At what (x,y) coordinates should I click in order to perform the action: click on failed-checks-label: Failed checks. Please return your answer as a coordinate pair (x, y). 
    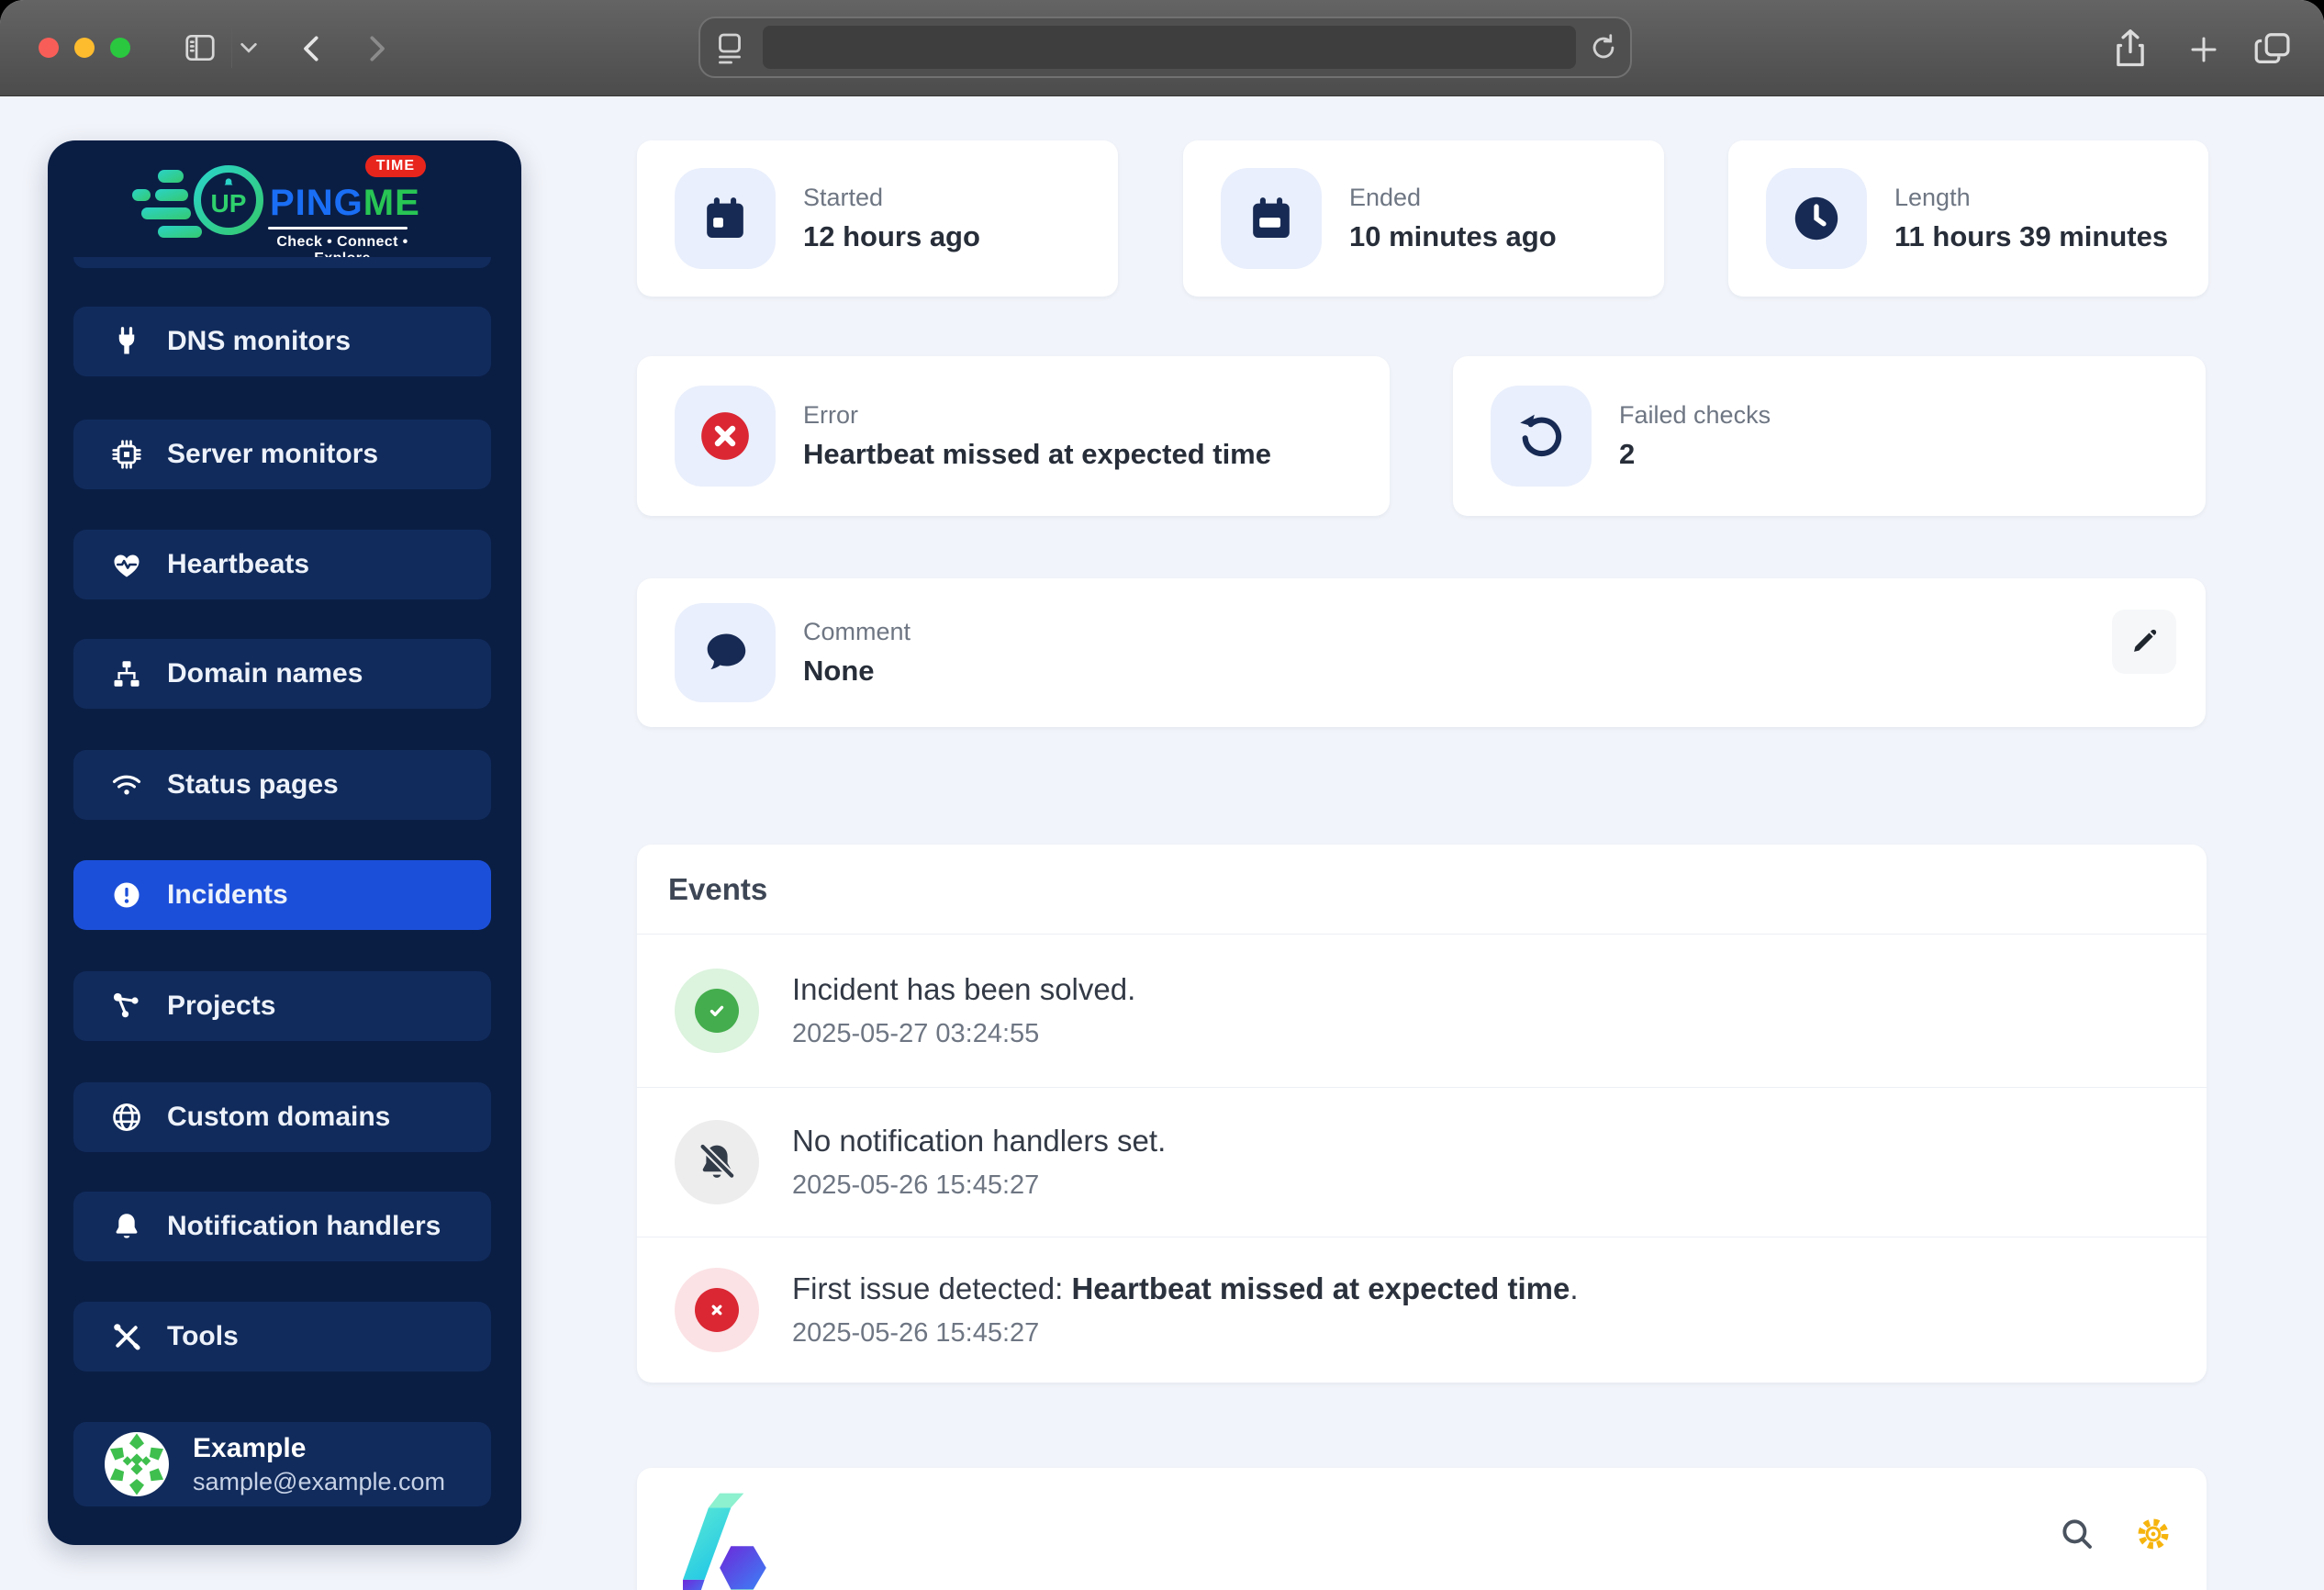
    Looking at the image, I should click on (1695, 415).